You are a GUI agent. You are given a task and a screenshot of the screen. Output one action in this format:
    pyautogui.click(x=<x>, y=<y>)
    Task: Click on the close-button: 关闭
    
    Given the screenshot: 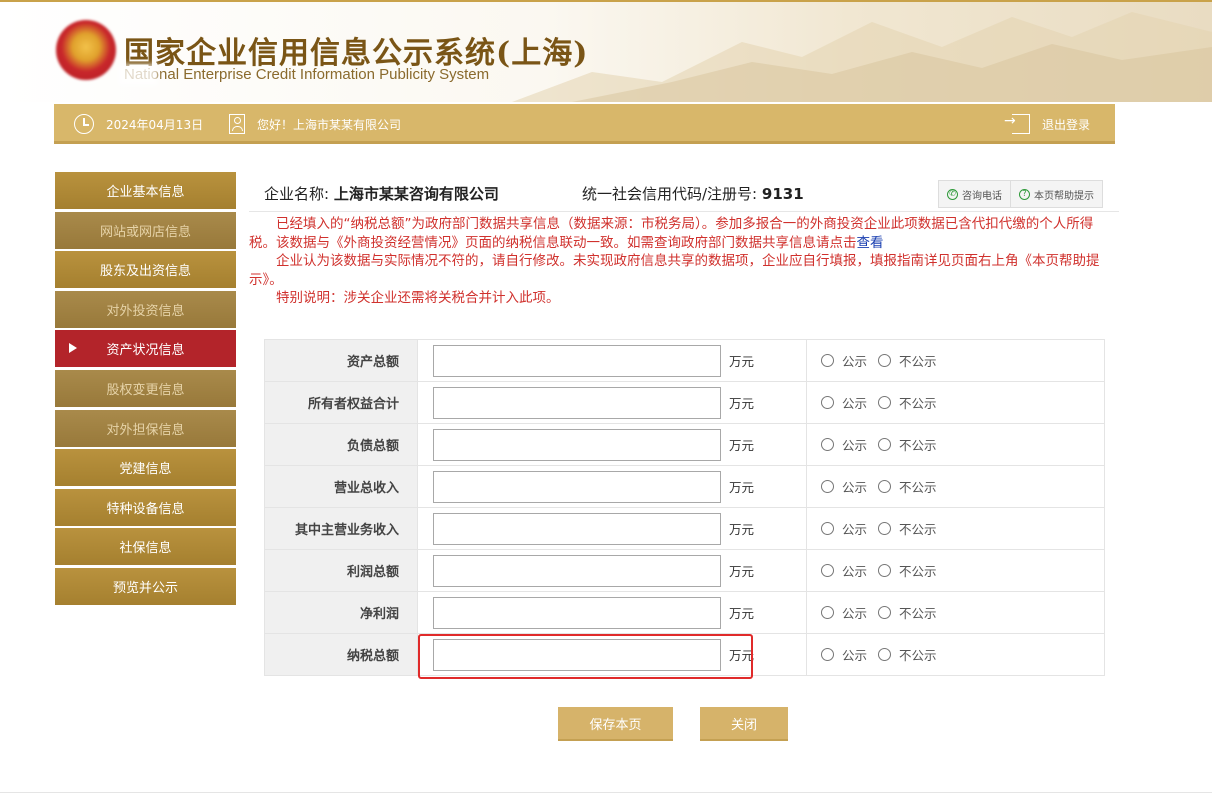 What is the action you would take?
    pyautogui.click(x=744, y=724)
    